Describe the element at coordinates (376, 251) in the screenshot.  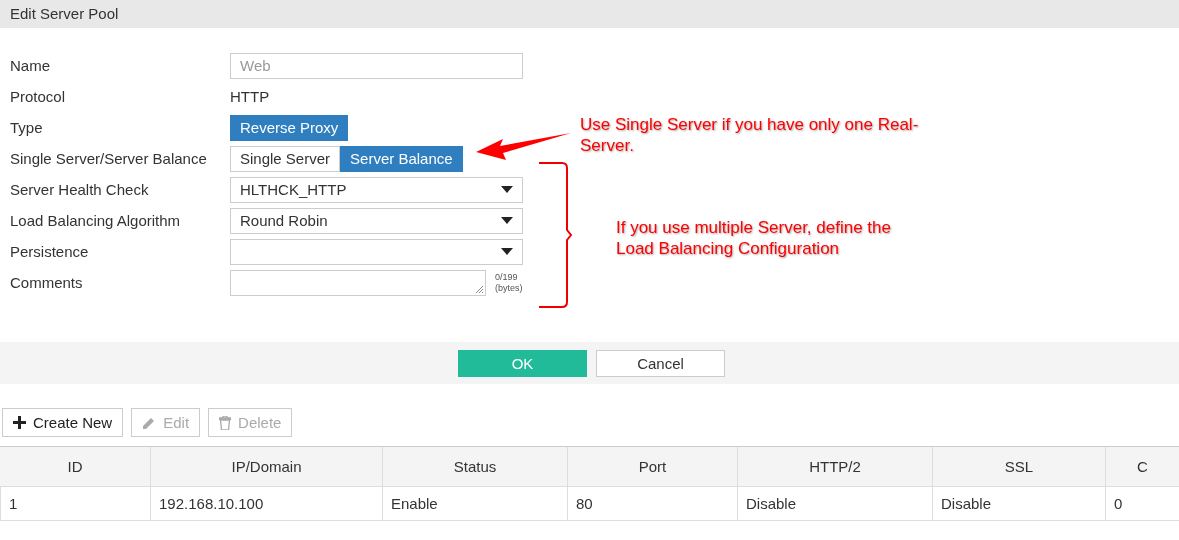
I see `dropdown-field` at that location.